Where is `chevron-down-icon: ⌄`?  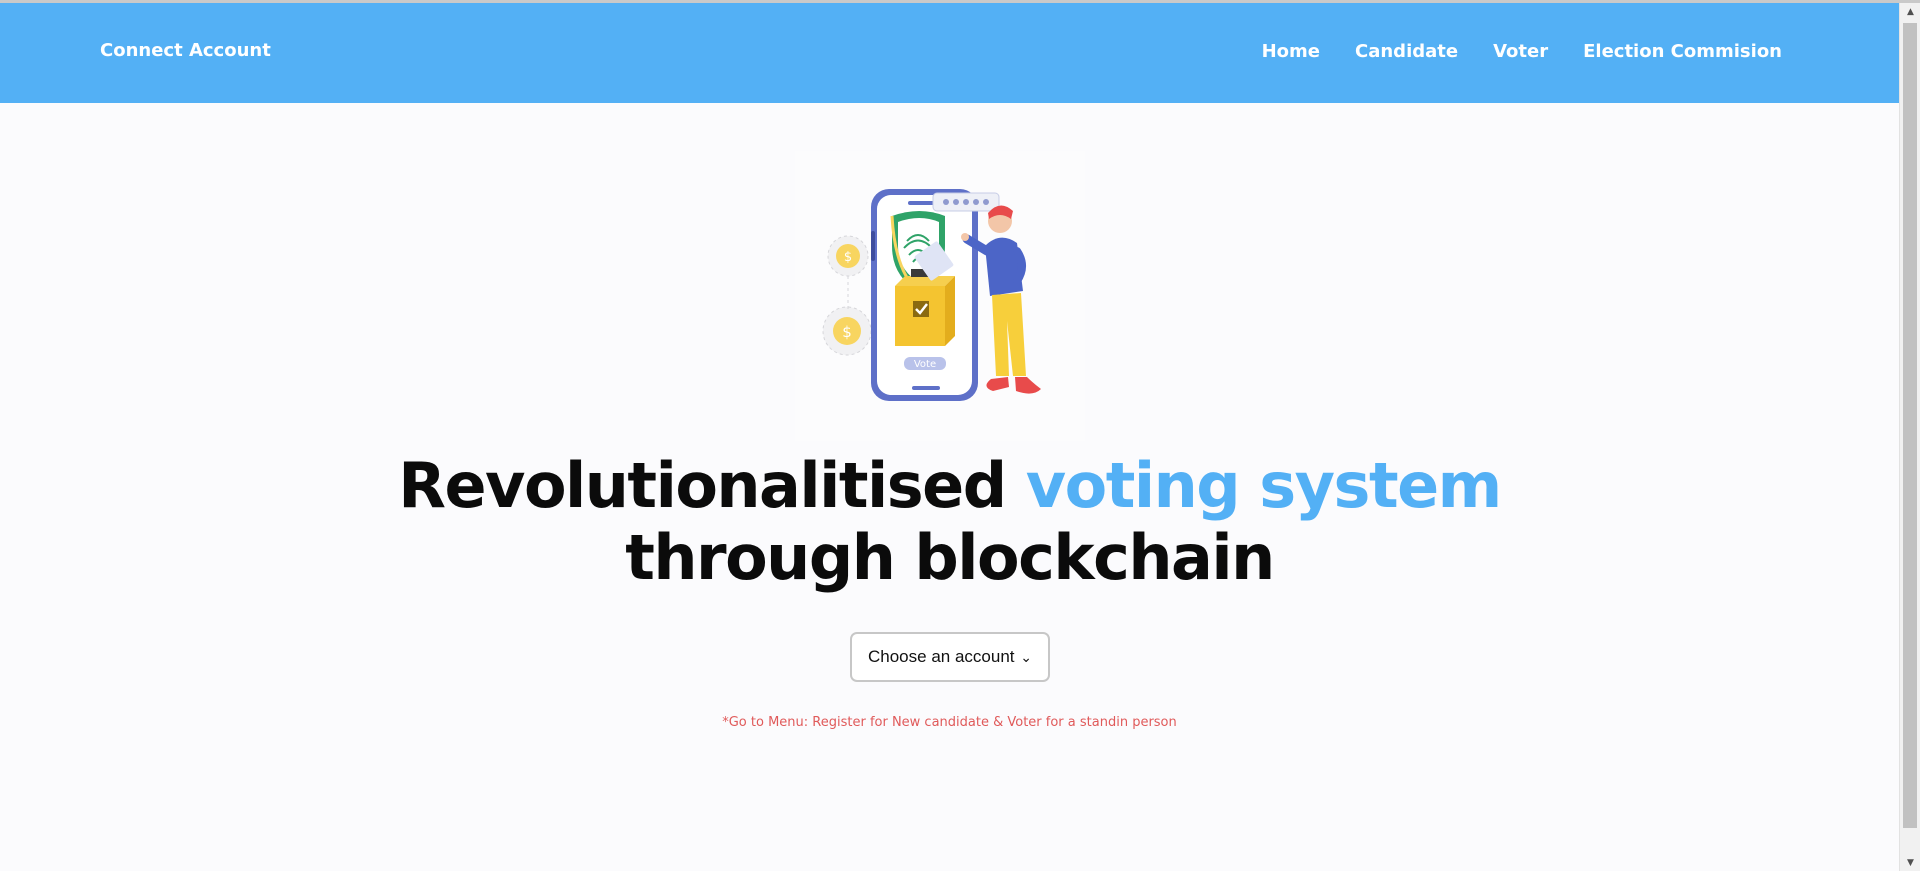 chevron-down-icon: ⌄ is located at coordinates (1026, 656).